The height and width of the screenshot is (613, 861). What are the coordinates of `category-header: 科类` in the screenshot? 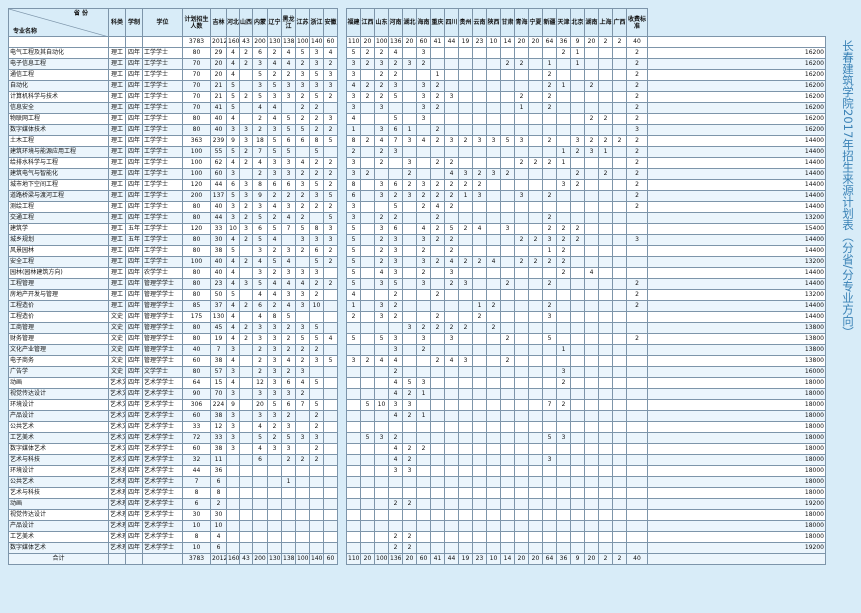 It's located at (117, 22).